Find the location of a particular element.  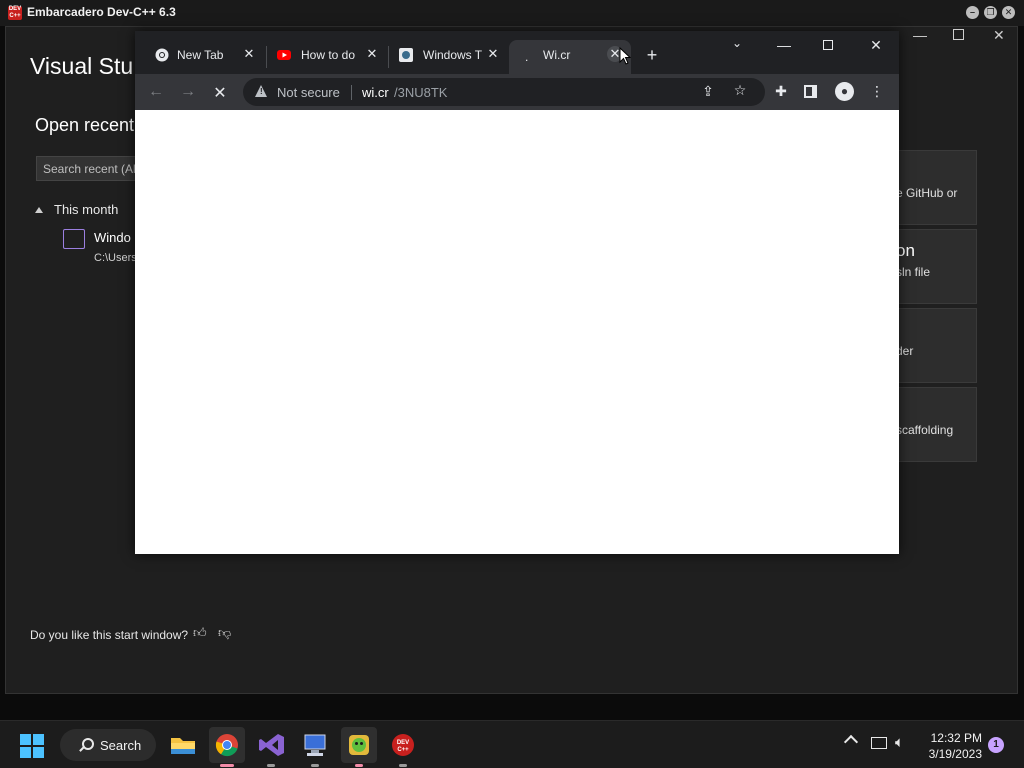

chrome-icon is located at coordinates (162, 55).